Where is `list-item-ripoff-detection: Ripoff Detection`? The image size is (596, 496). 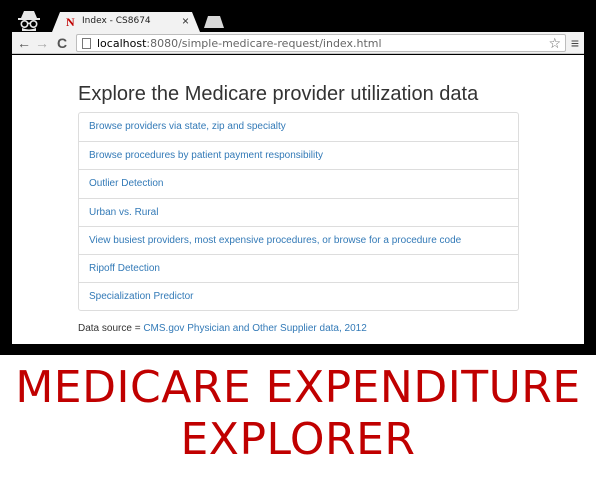 list-item-ripoff-detection: Ripoff Detection is located at coordinates (298, 267).